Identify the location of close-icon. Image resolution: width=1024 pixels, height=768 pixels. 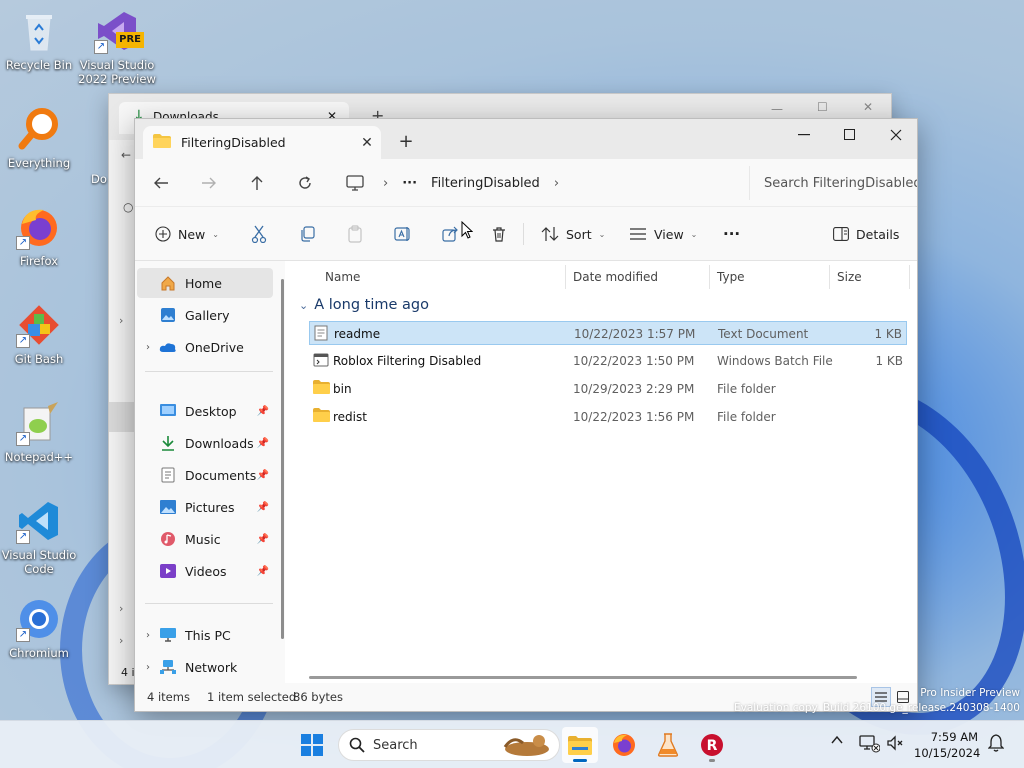
(896, 135).